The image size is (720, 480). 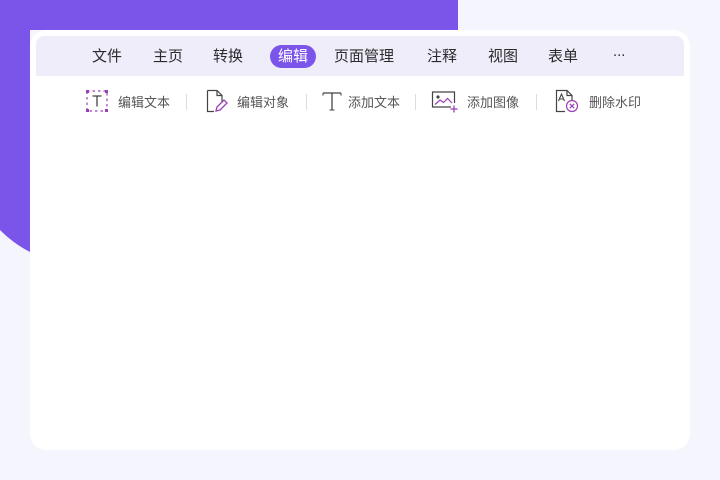 I want to click on edit-toolbar: 编辑文本 编辑对象 添加文本 添加图像 删除水印, so click(x=360, y=101).